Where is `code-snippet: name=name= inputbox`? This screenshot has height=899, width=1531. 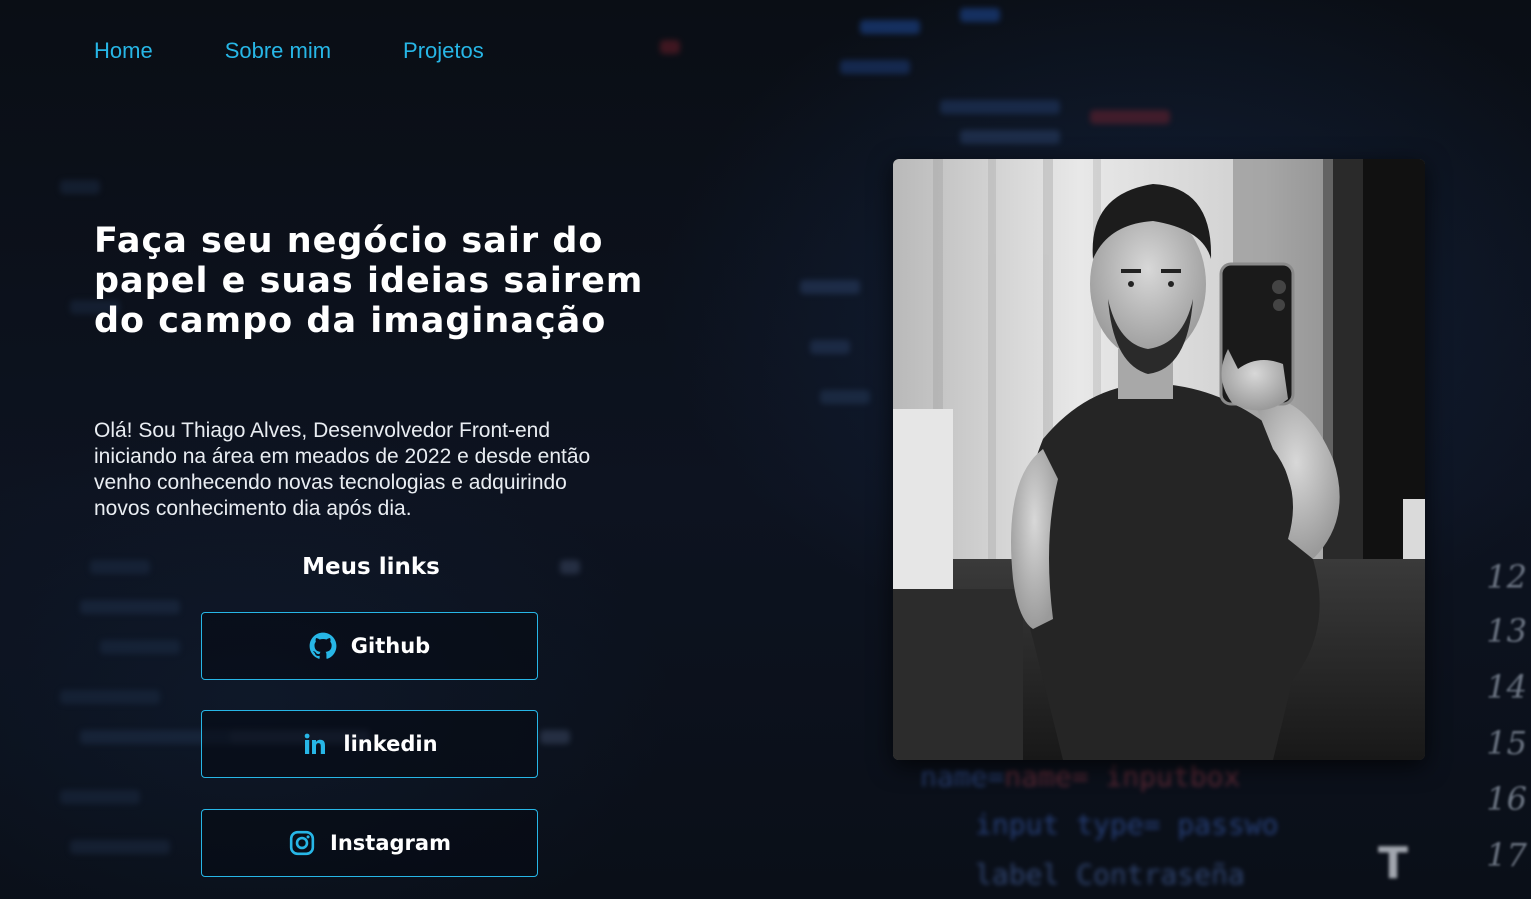 code-snippet: name=name= inputbox is located at coordinates (1080, 776).